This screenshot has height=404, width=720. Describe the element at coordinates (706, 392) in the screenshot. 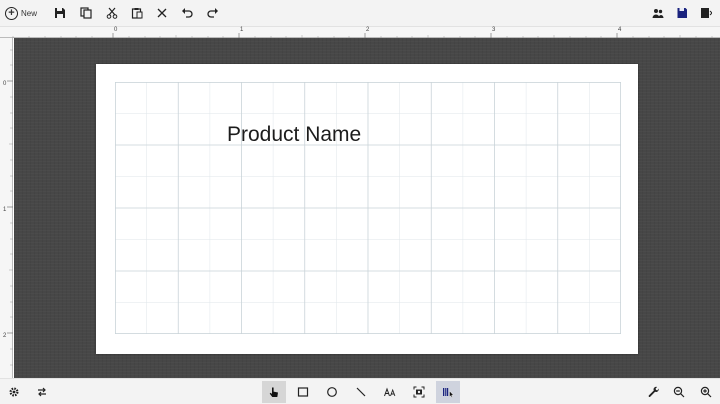

I see `zoom-in-icon` at that location.